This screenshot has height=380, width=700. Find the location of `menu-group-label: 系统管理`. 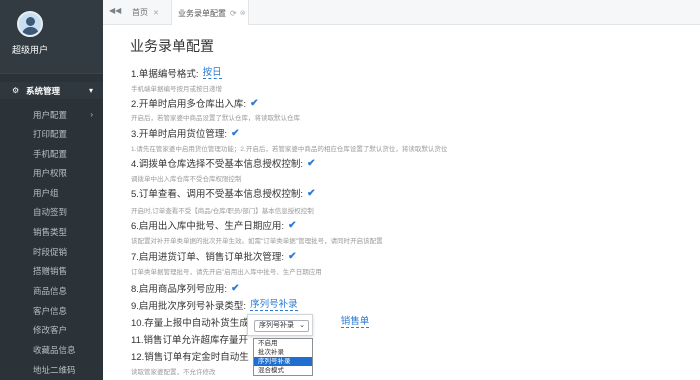

menu-group-label: 系统管理 is located at coordinates (43, 90).